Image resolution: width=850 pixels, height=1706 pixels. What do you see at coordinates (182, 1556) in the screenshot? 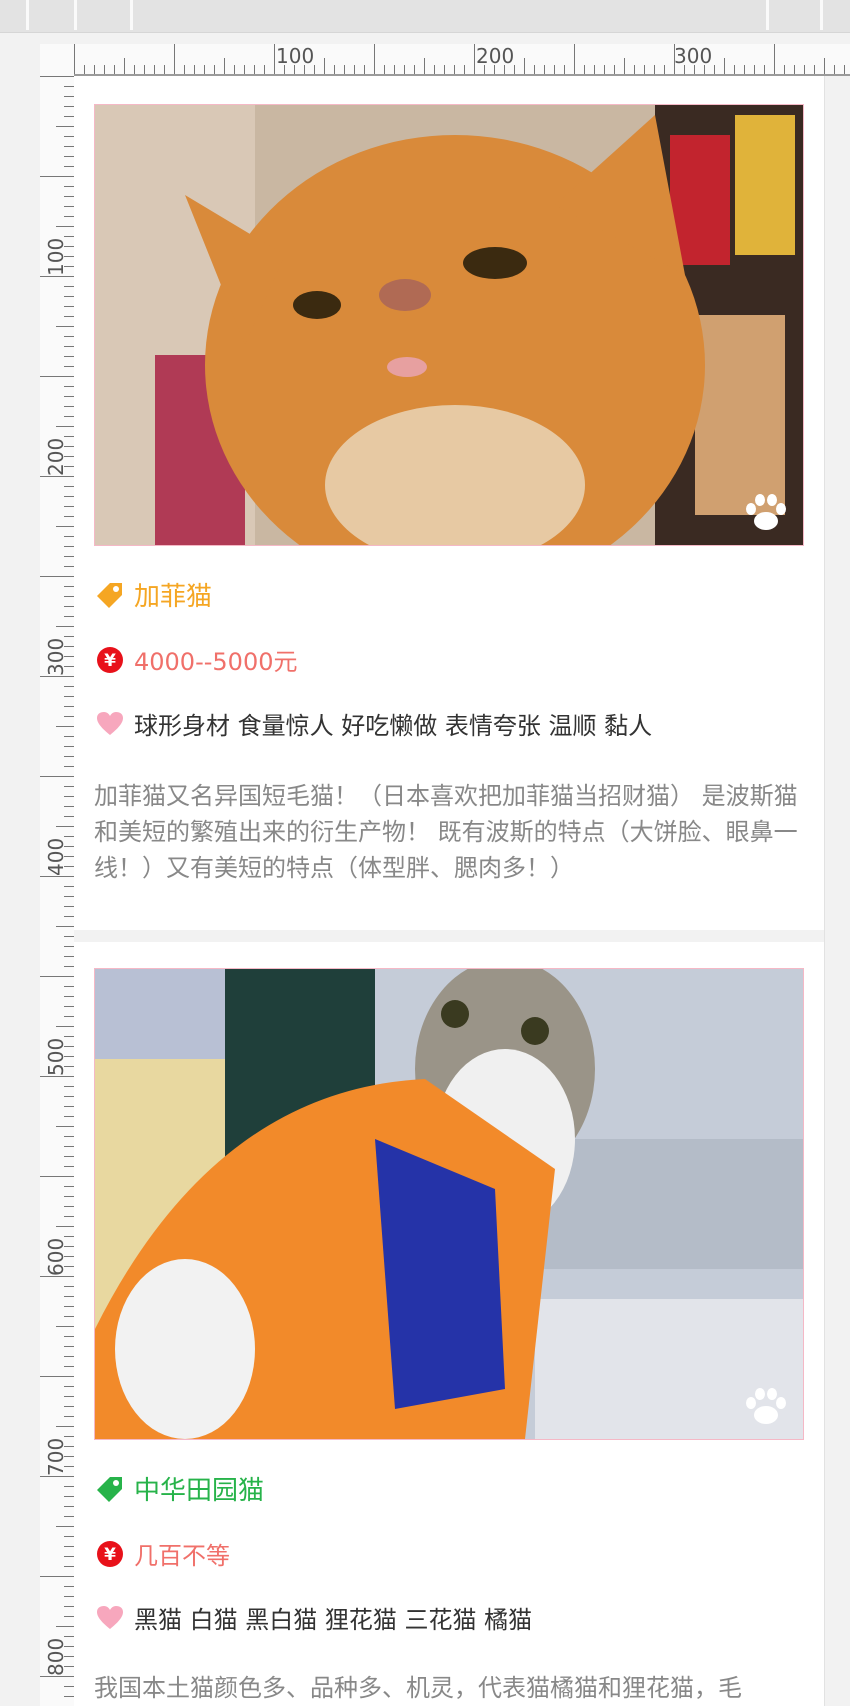
I see `price-range: 几百不等` at bounding box center [182, 1556].